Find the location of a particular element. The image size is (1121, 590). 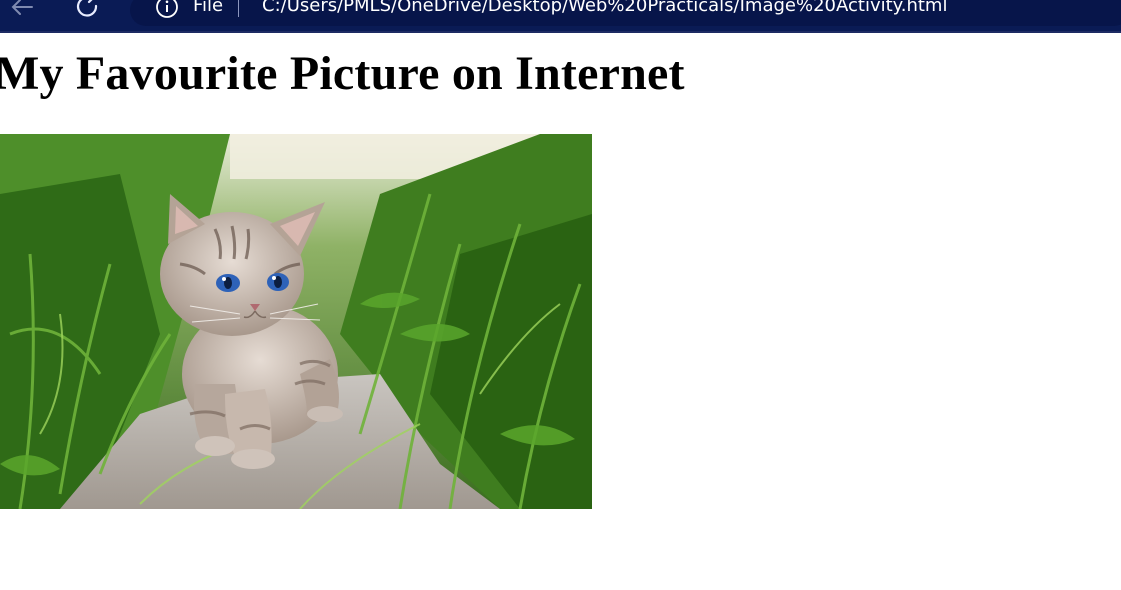

info-icon is located at coordinates (167, 9).